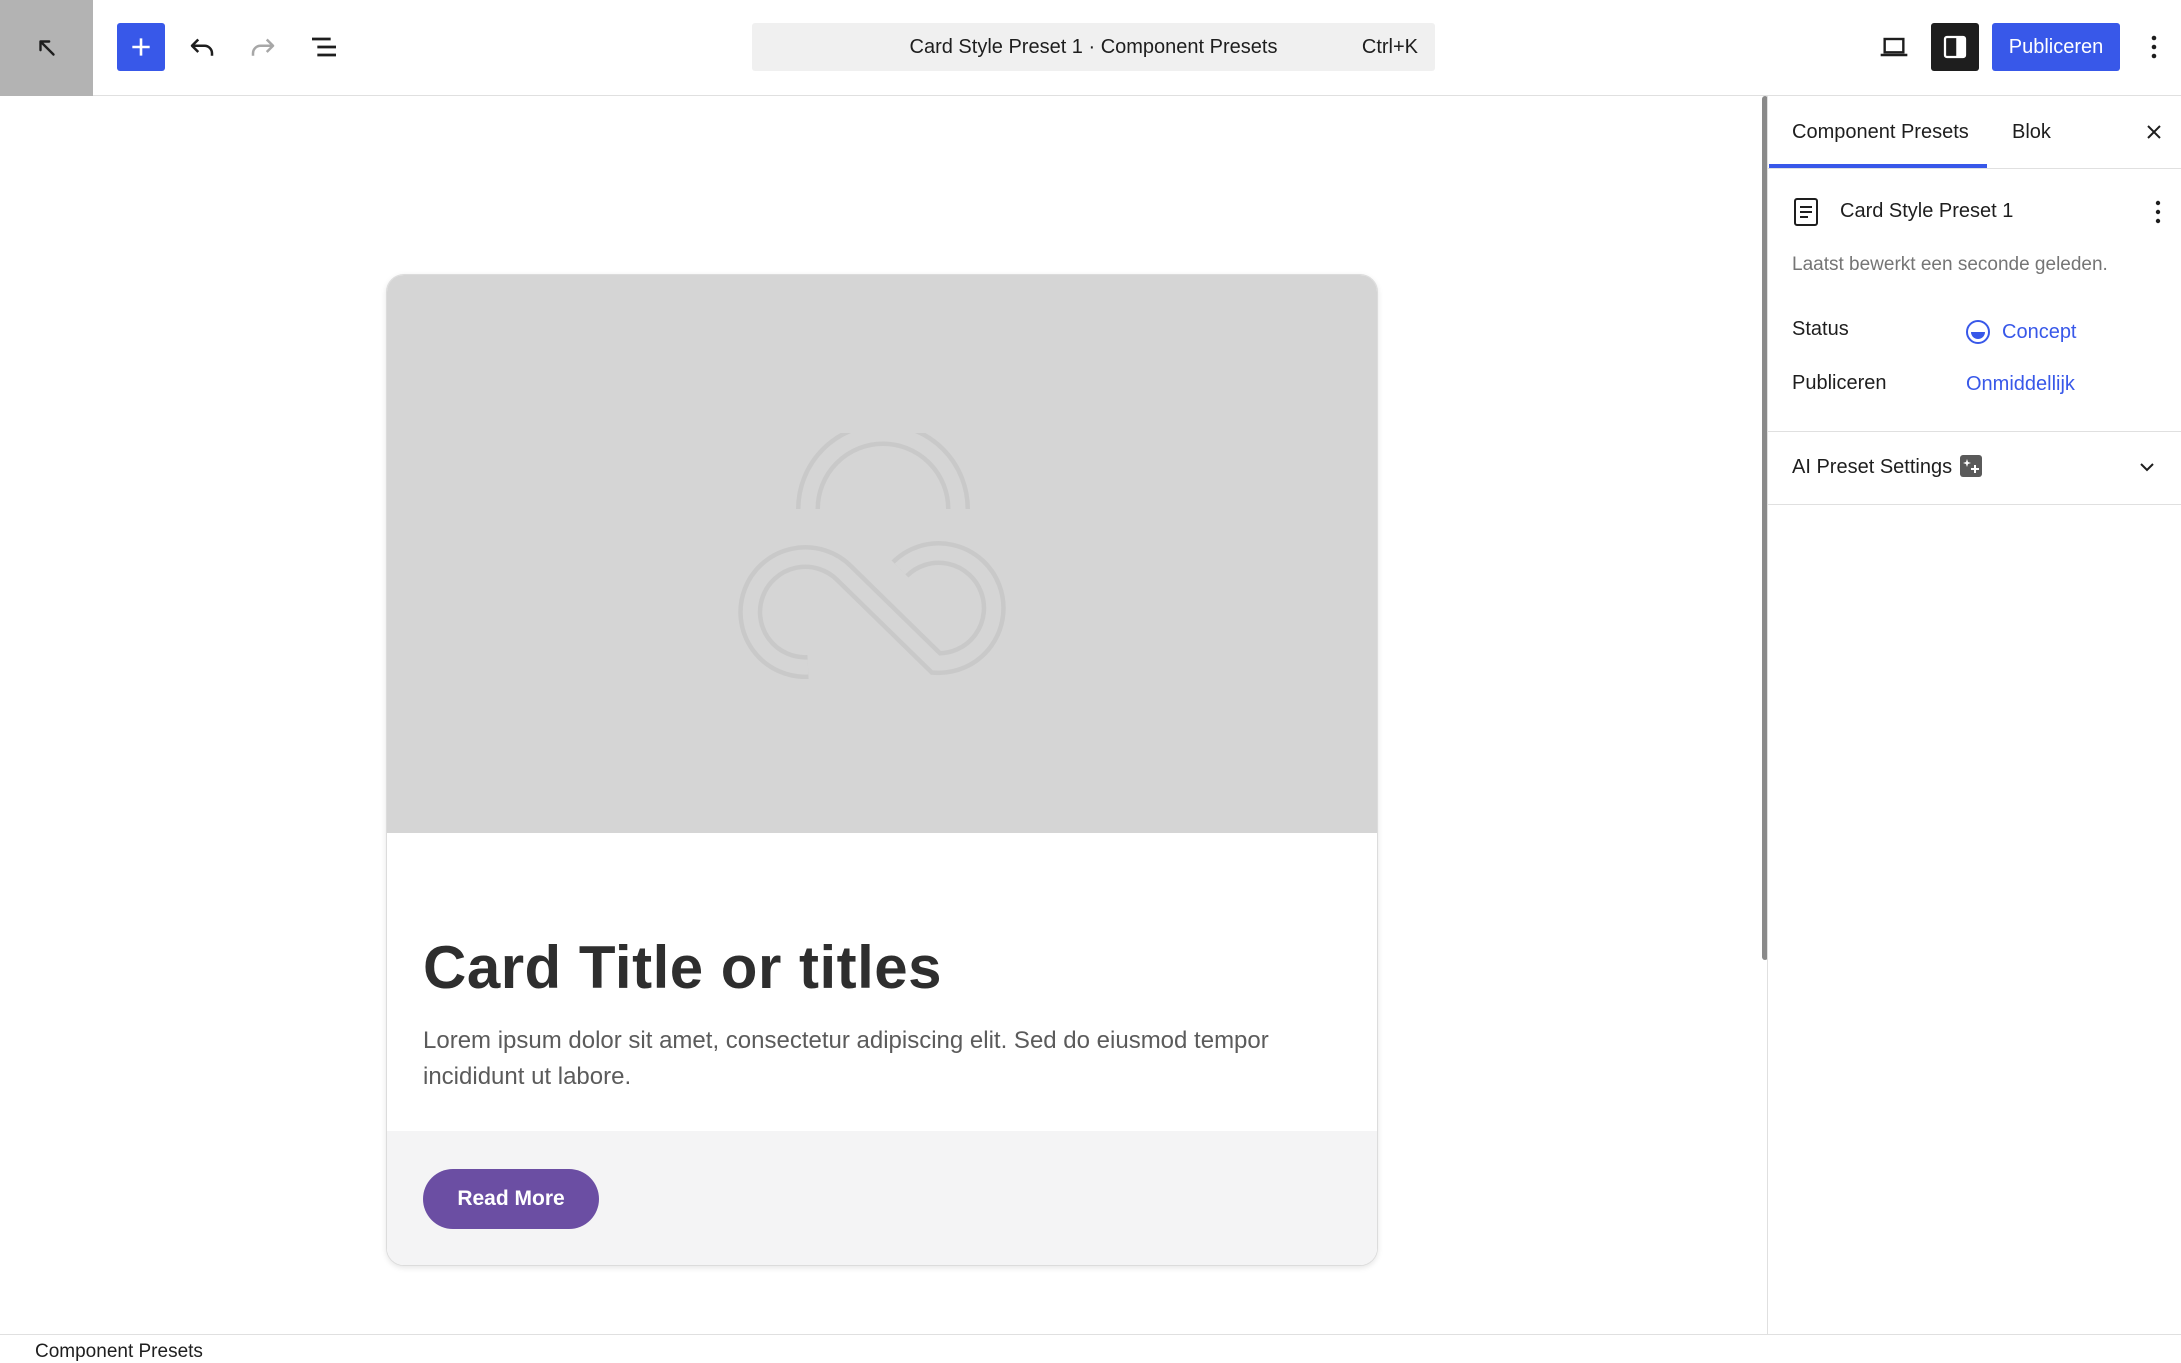  Describe the element at coordinates (882, 1198) in the screenshot. I see `card-footer: Read More` at that location.